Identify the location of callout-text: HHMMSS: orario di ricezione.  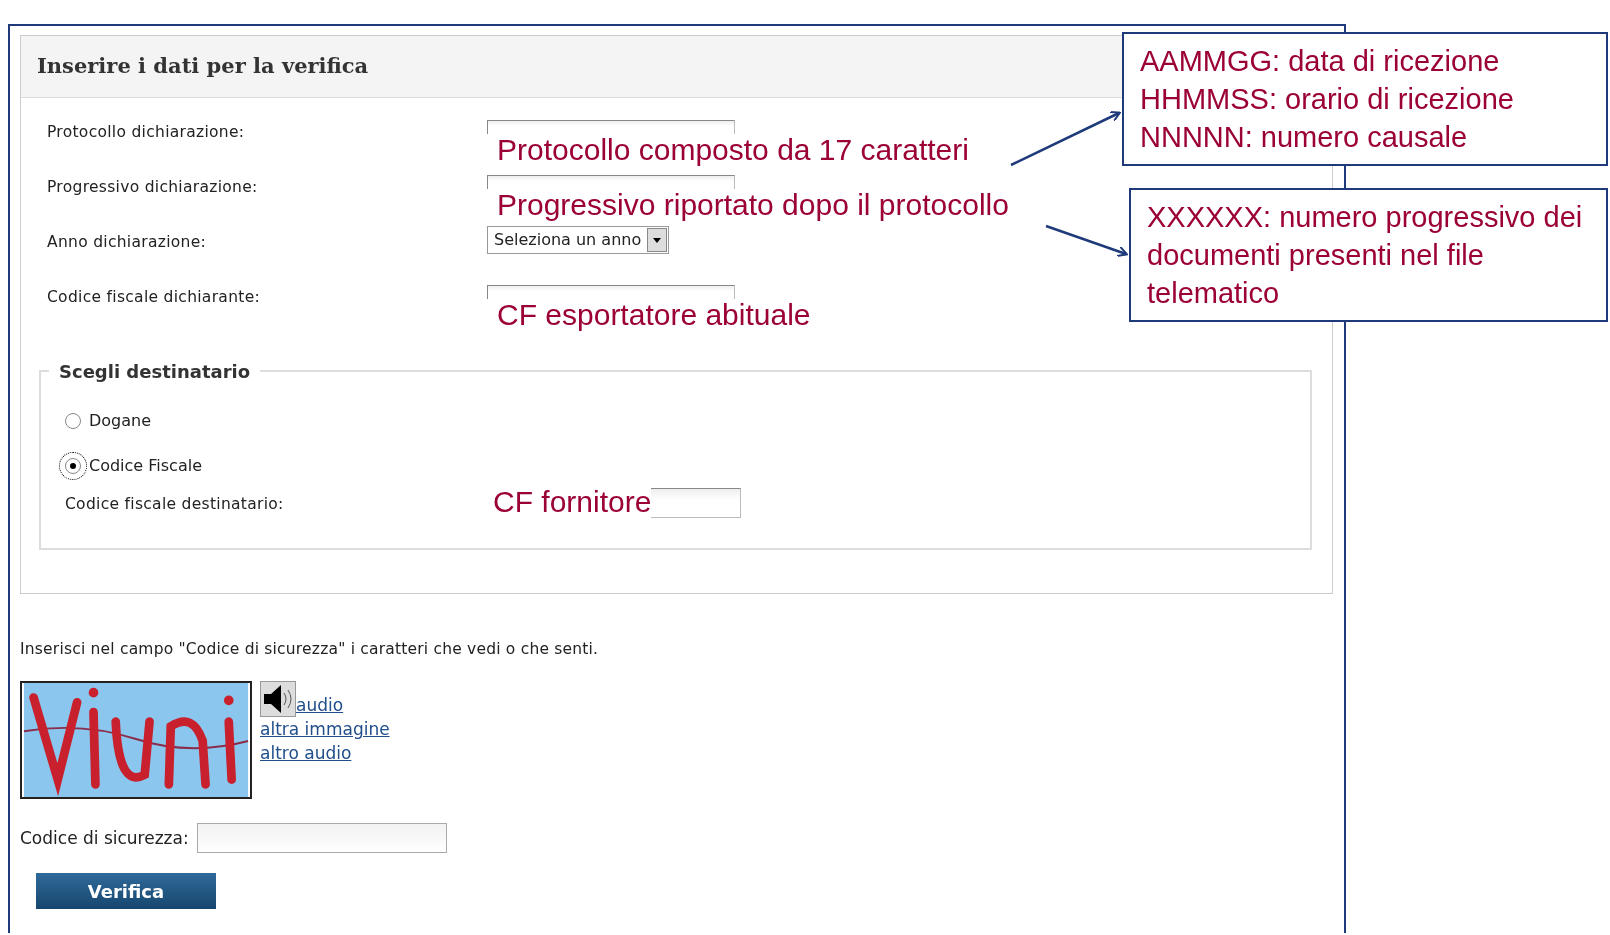
(1327, 99).